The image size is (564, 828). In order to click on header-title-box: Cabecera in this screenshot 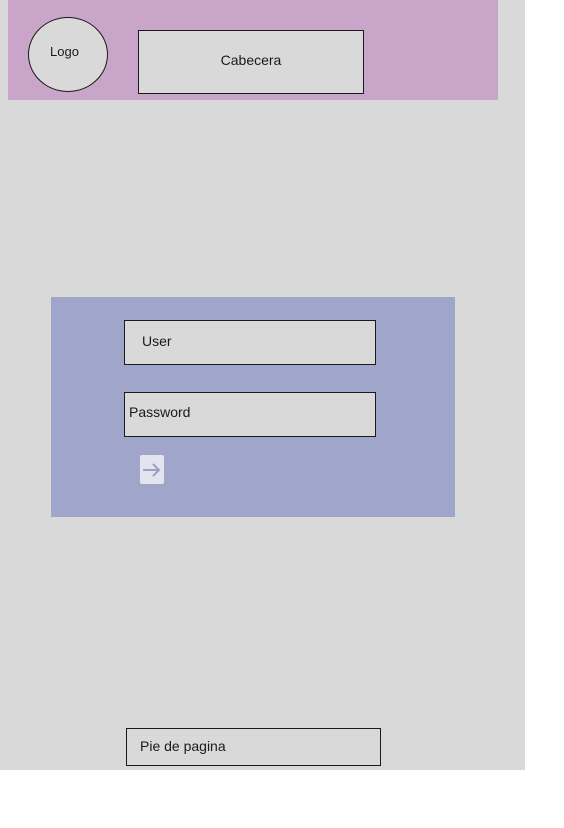, I will do `click(251, 62)`.